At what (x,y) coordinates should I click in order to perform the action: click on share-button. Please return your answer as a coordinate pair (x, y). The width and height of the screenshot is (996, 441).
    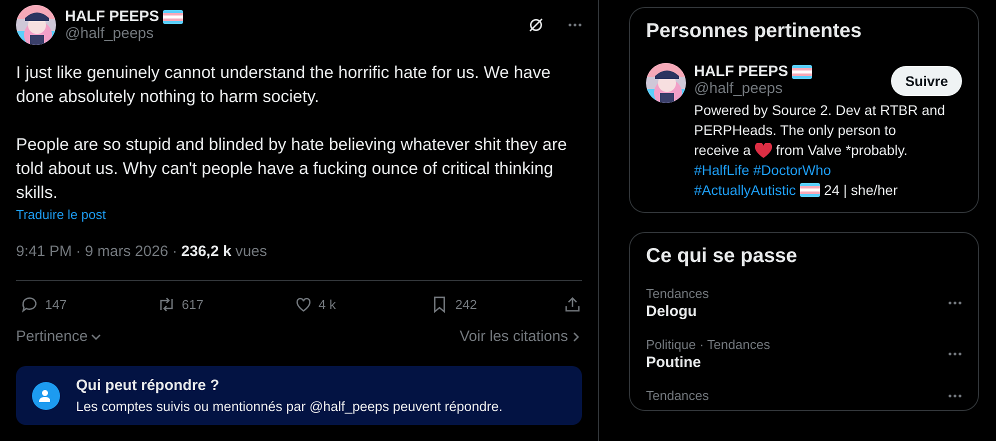
    Looking at the image, I should click on (572, 304).